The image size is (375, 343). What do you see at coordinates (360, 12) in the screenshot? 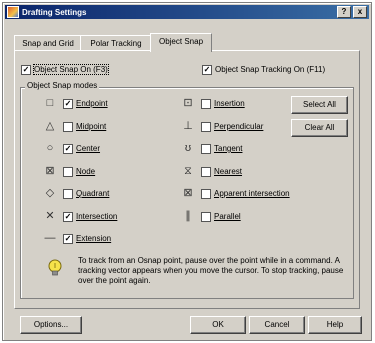
I see `close-button: x` at bounding box center [360, 12].